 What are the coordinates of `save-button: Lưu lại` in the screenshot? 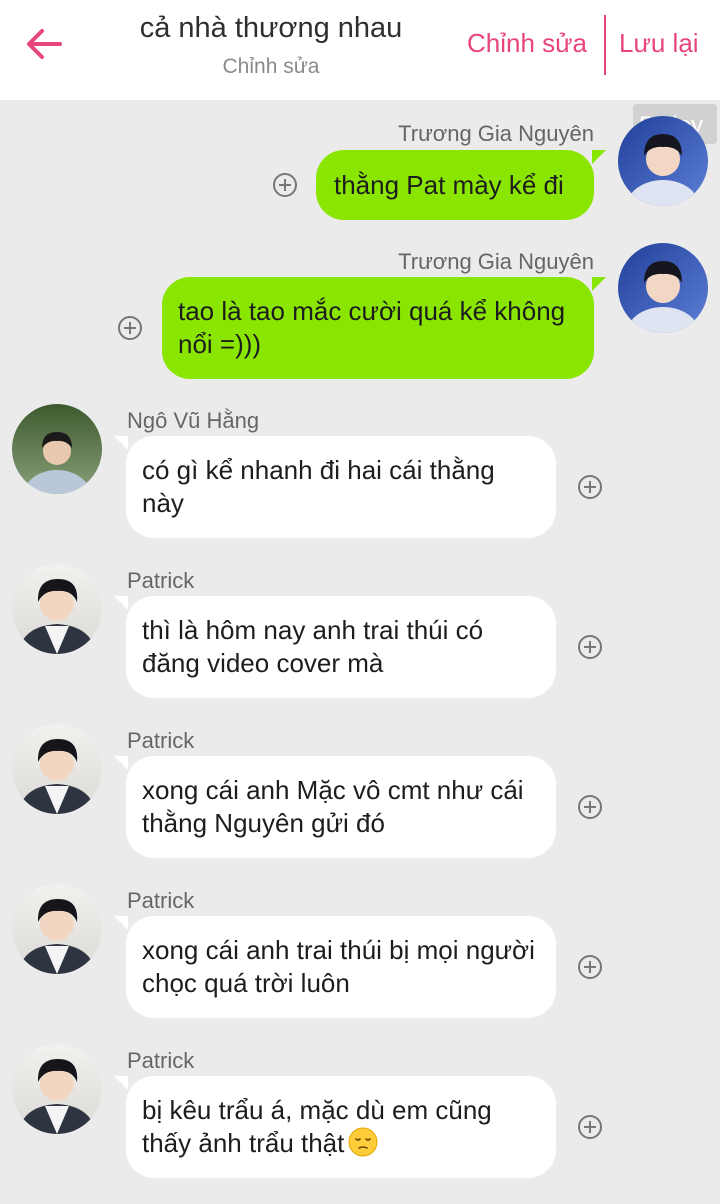 It's located at (659, 43).